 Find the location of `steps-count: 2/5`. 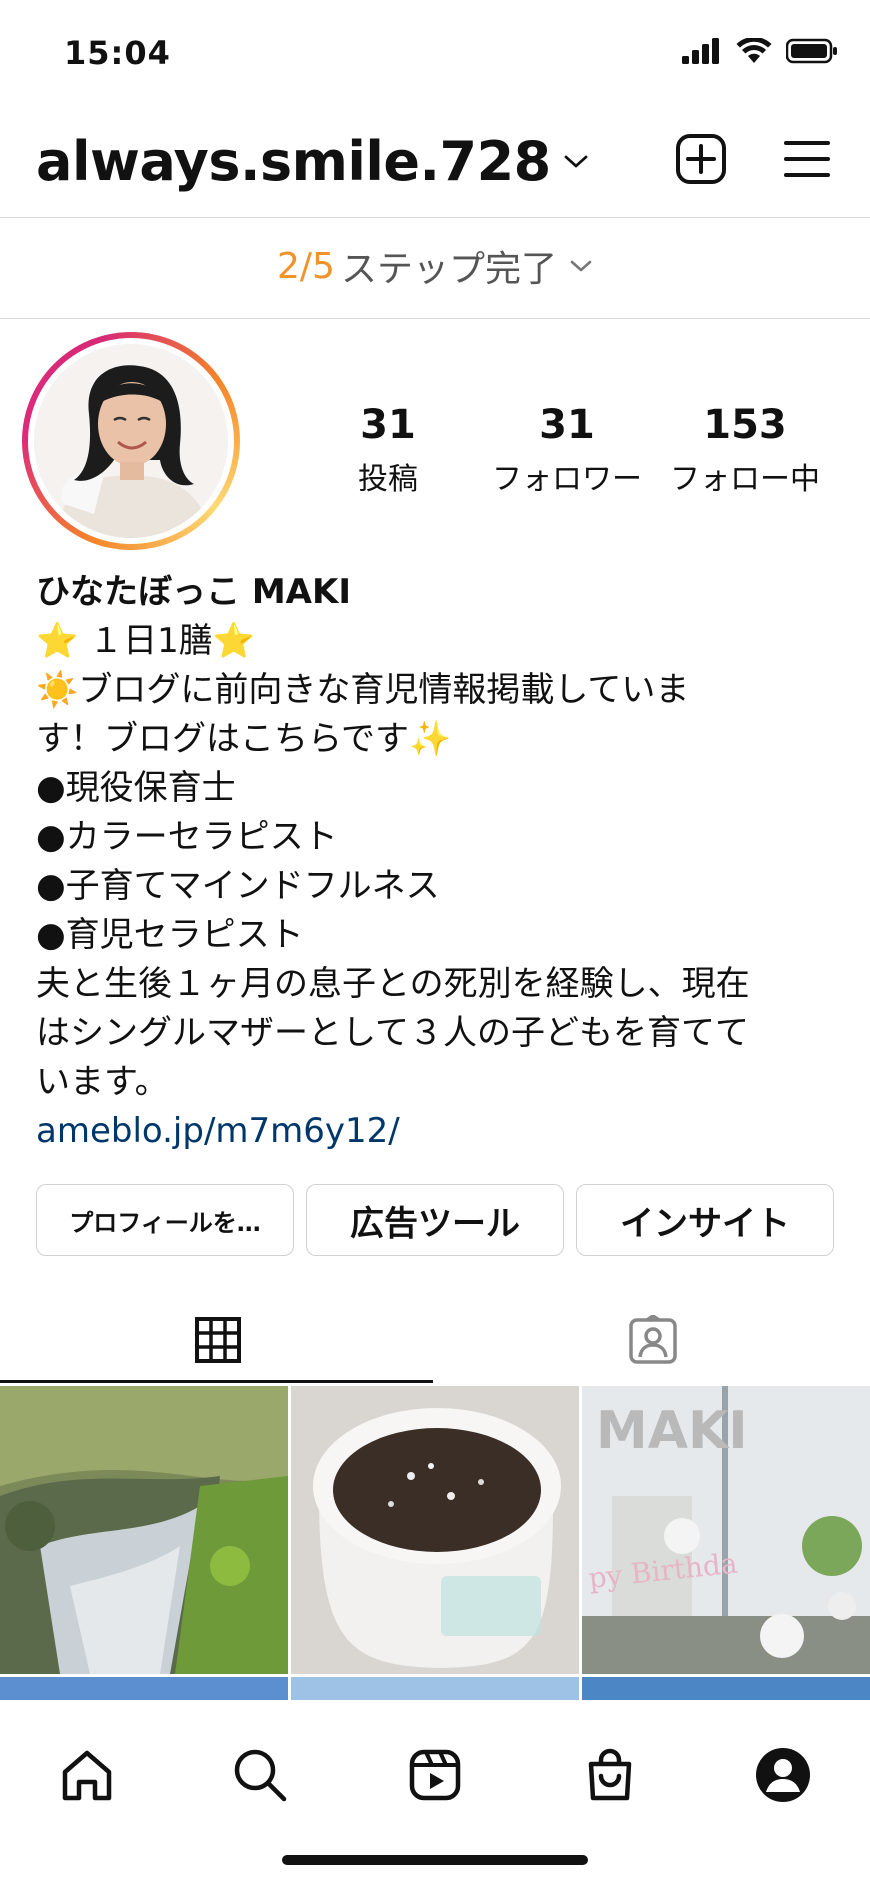

steps-count: 2/5 is located at coordinates (306, 266).